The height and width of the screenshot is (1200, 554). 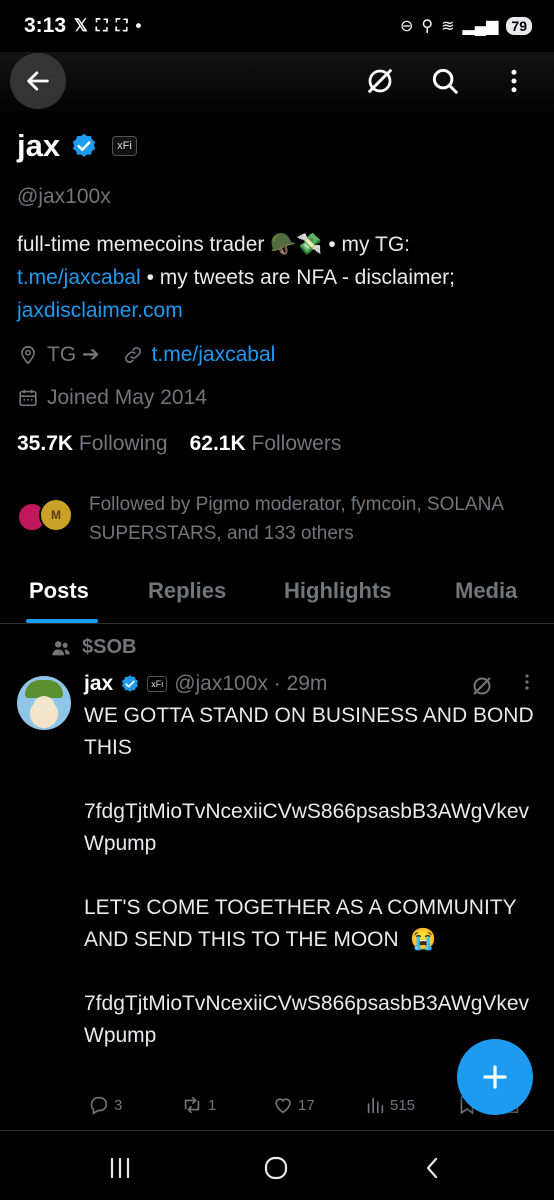 I want to click on bio-text: • my tweets are NFA - disclaimer;, so click(x=297, y=277).